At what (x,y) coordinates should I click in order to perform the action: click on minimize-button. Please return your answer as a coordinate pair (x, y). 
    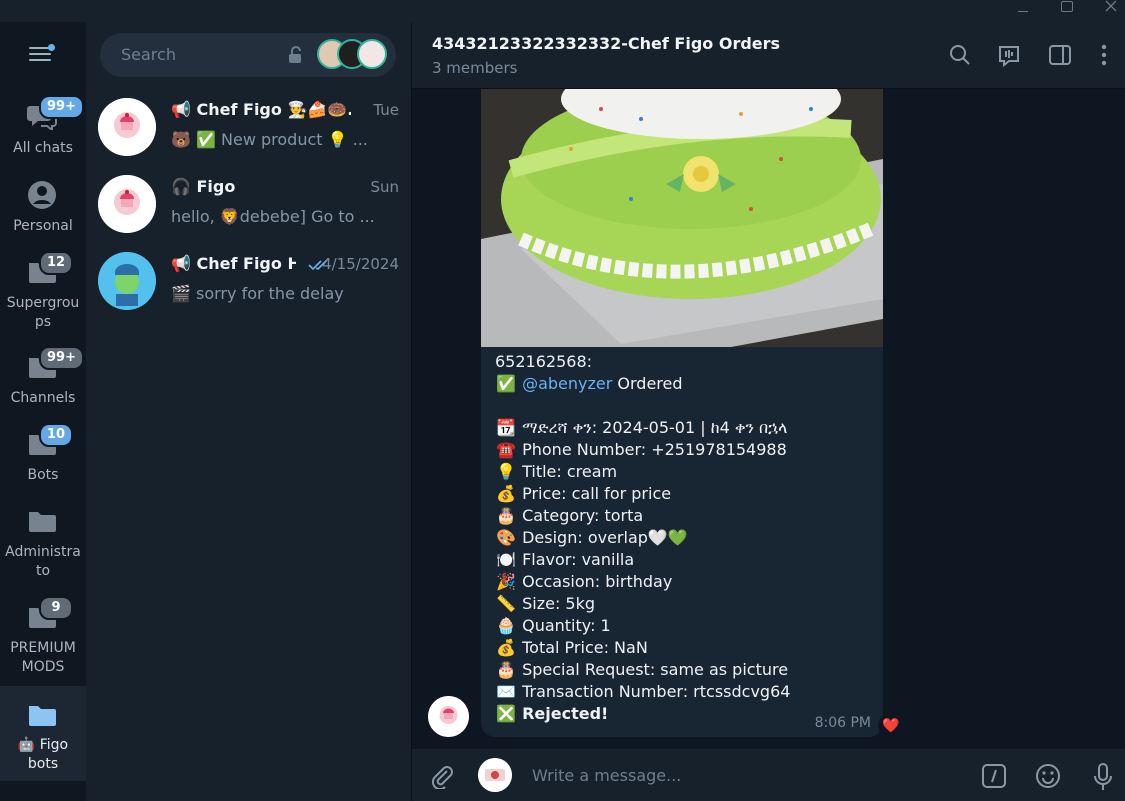
    Looking at the image, I should click on (1023, 11).